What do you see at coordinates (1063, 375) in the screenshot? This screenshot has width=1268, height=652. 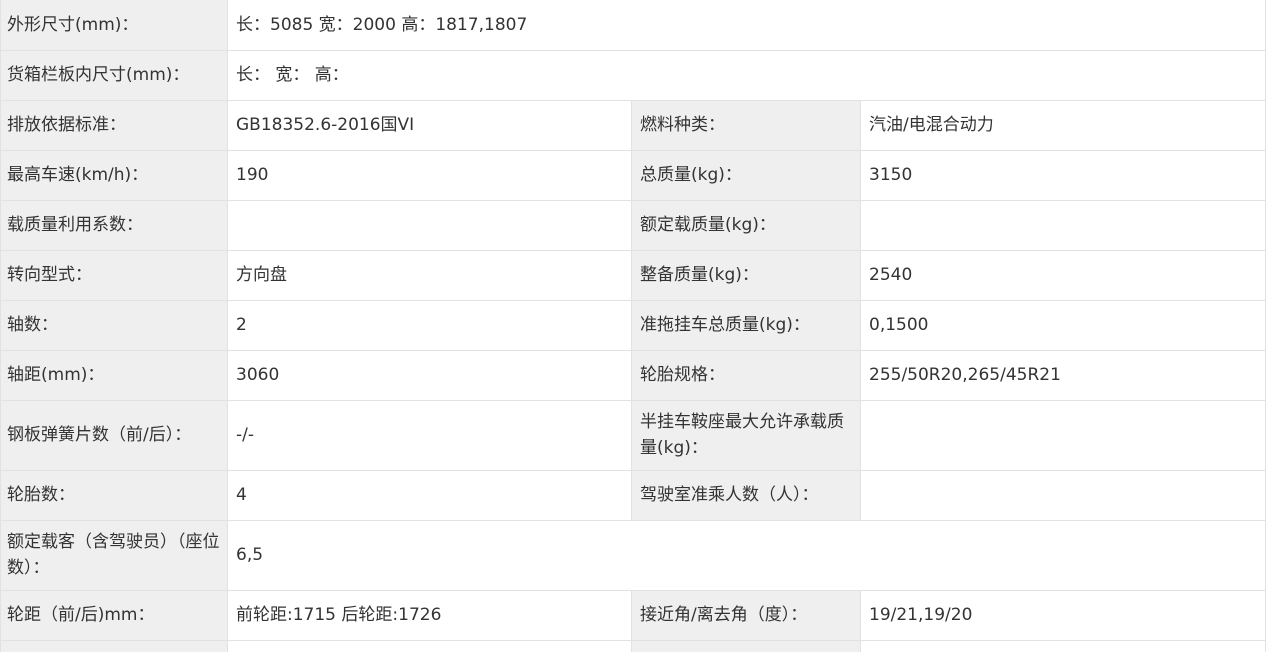 I see `value-tire-spec: 255/50R20,265/45R21` at bounding box center [1063, 375].